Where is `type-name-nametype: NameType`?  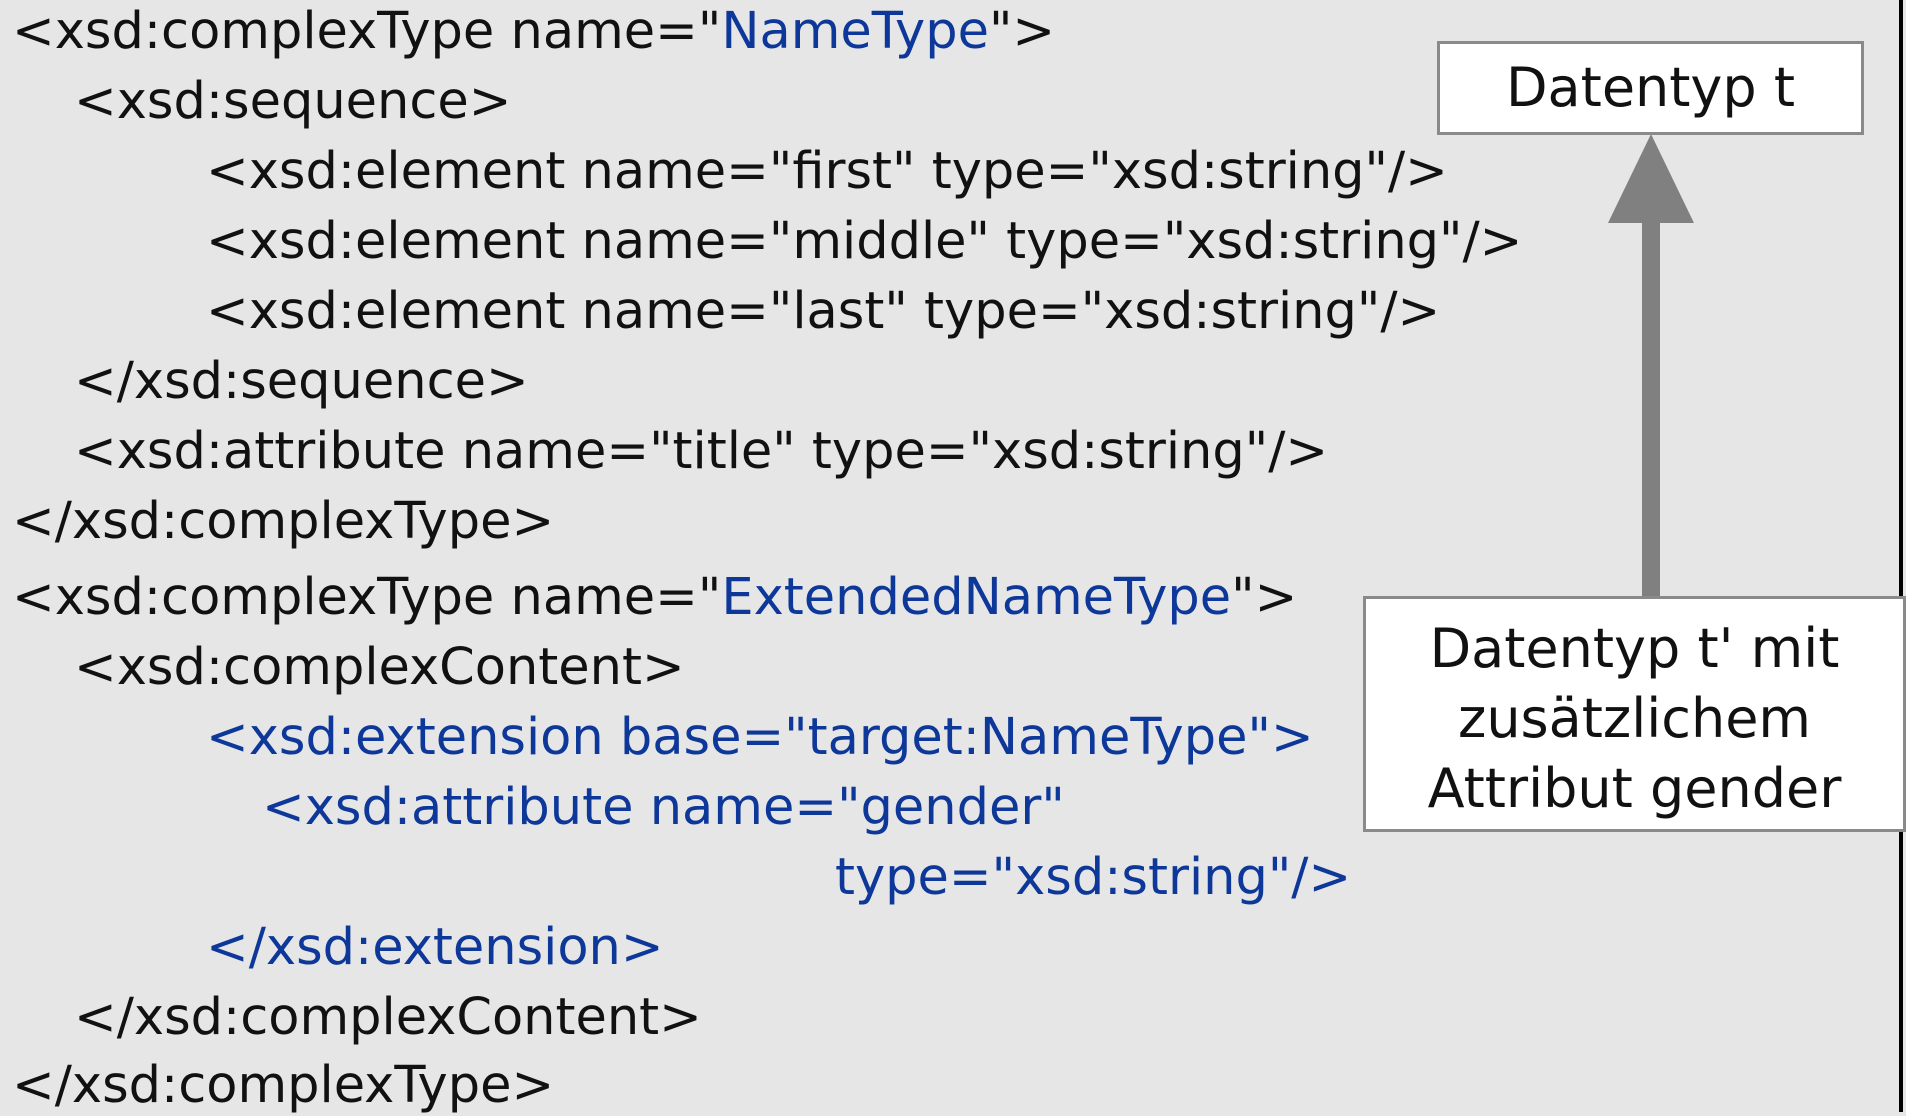 type-name-nametype: NameType is located at coordinates (855, 31).